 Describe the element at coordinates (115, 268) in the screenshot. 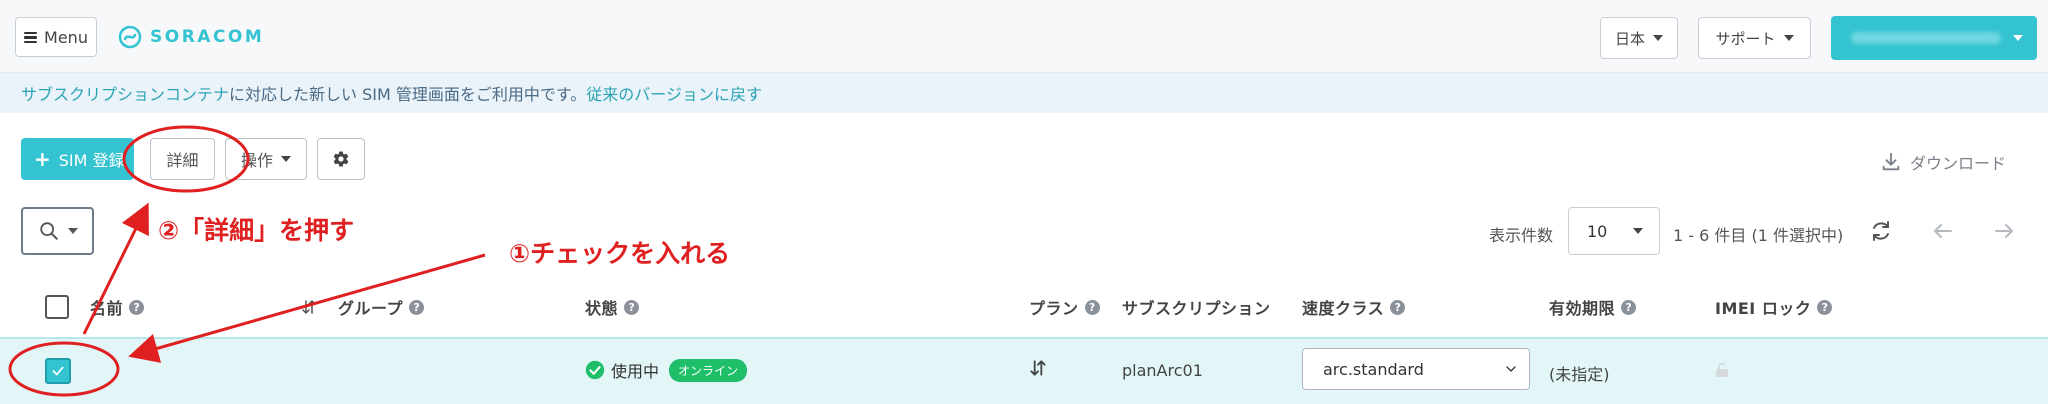

I see `arrow-to-details` at that location.